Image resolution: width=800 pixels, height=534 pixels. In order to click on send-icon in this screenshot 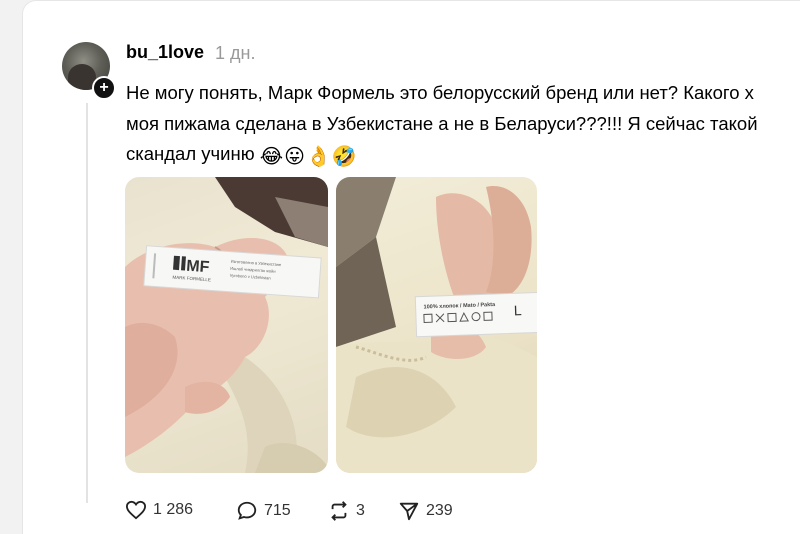, I will do `click(409, 511)`.